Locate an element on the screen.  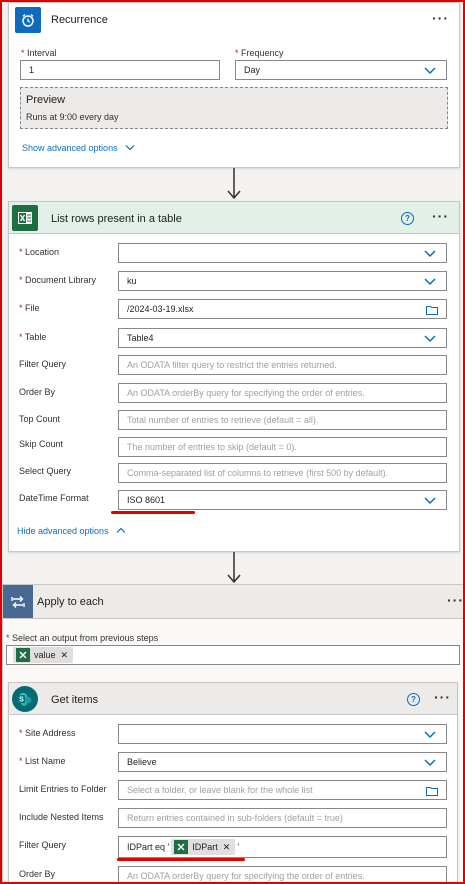
select-query-label: Select Query is located at coordinates (45, 471).